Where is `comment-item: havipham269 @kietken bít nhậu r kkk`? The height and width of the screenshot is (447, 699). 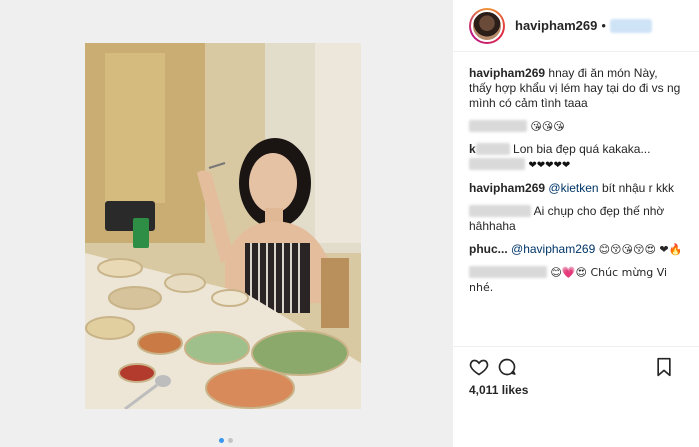 comment-item: havipham269 @kietken bít nhậu r kkk is located at coordinates (576, 188).